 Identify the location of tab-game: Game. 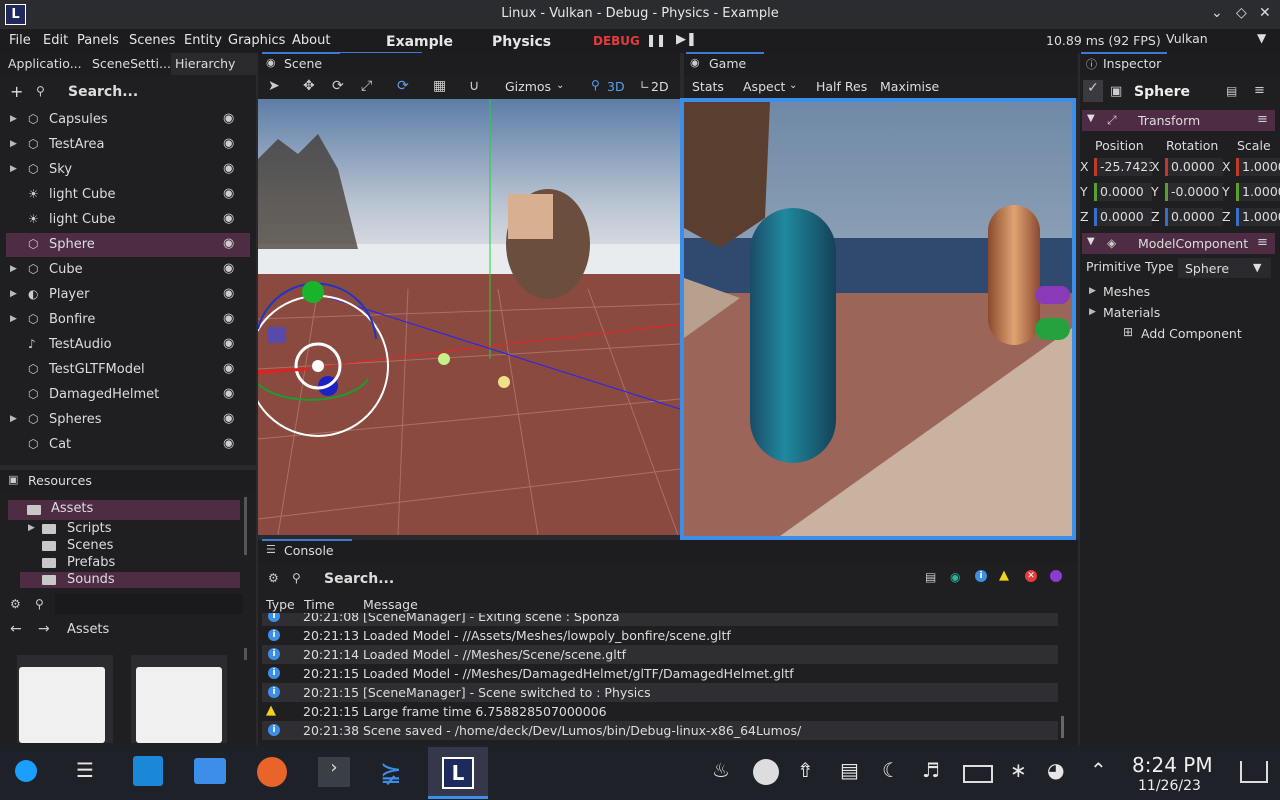
(727, 63).